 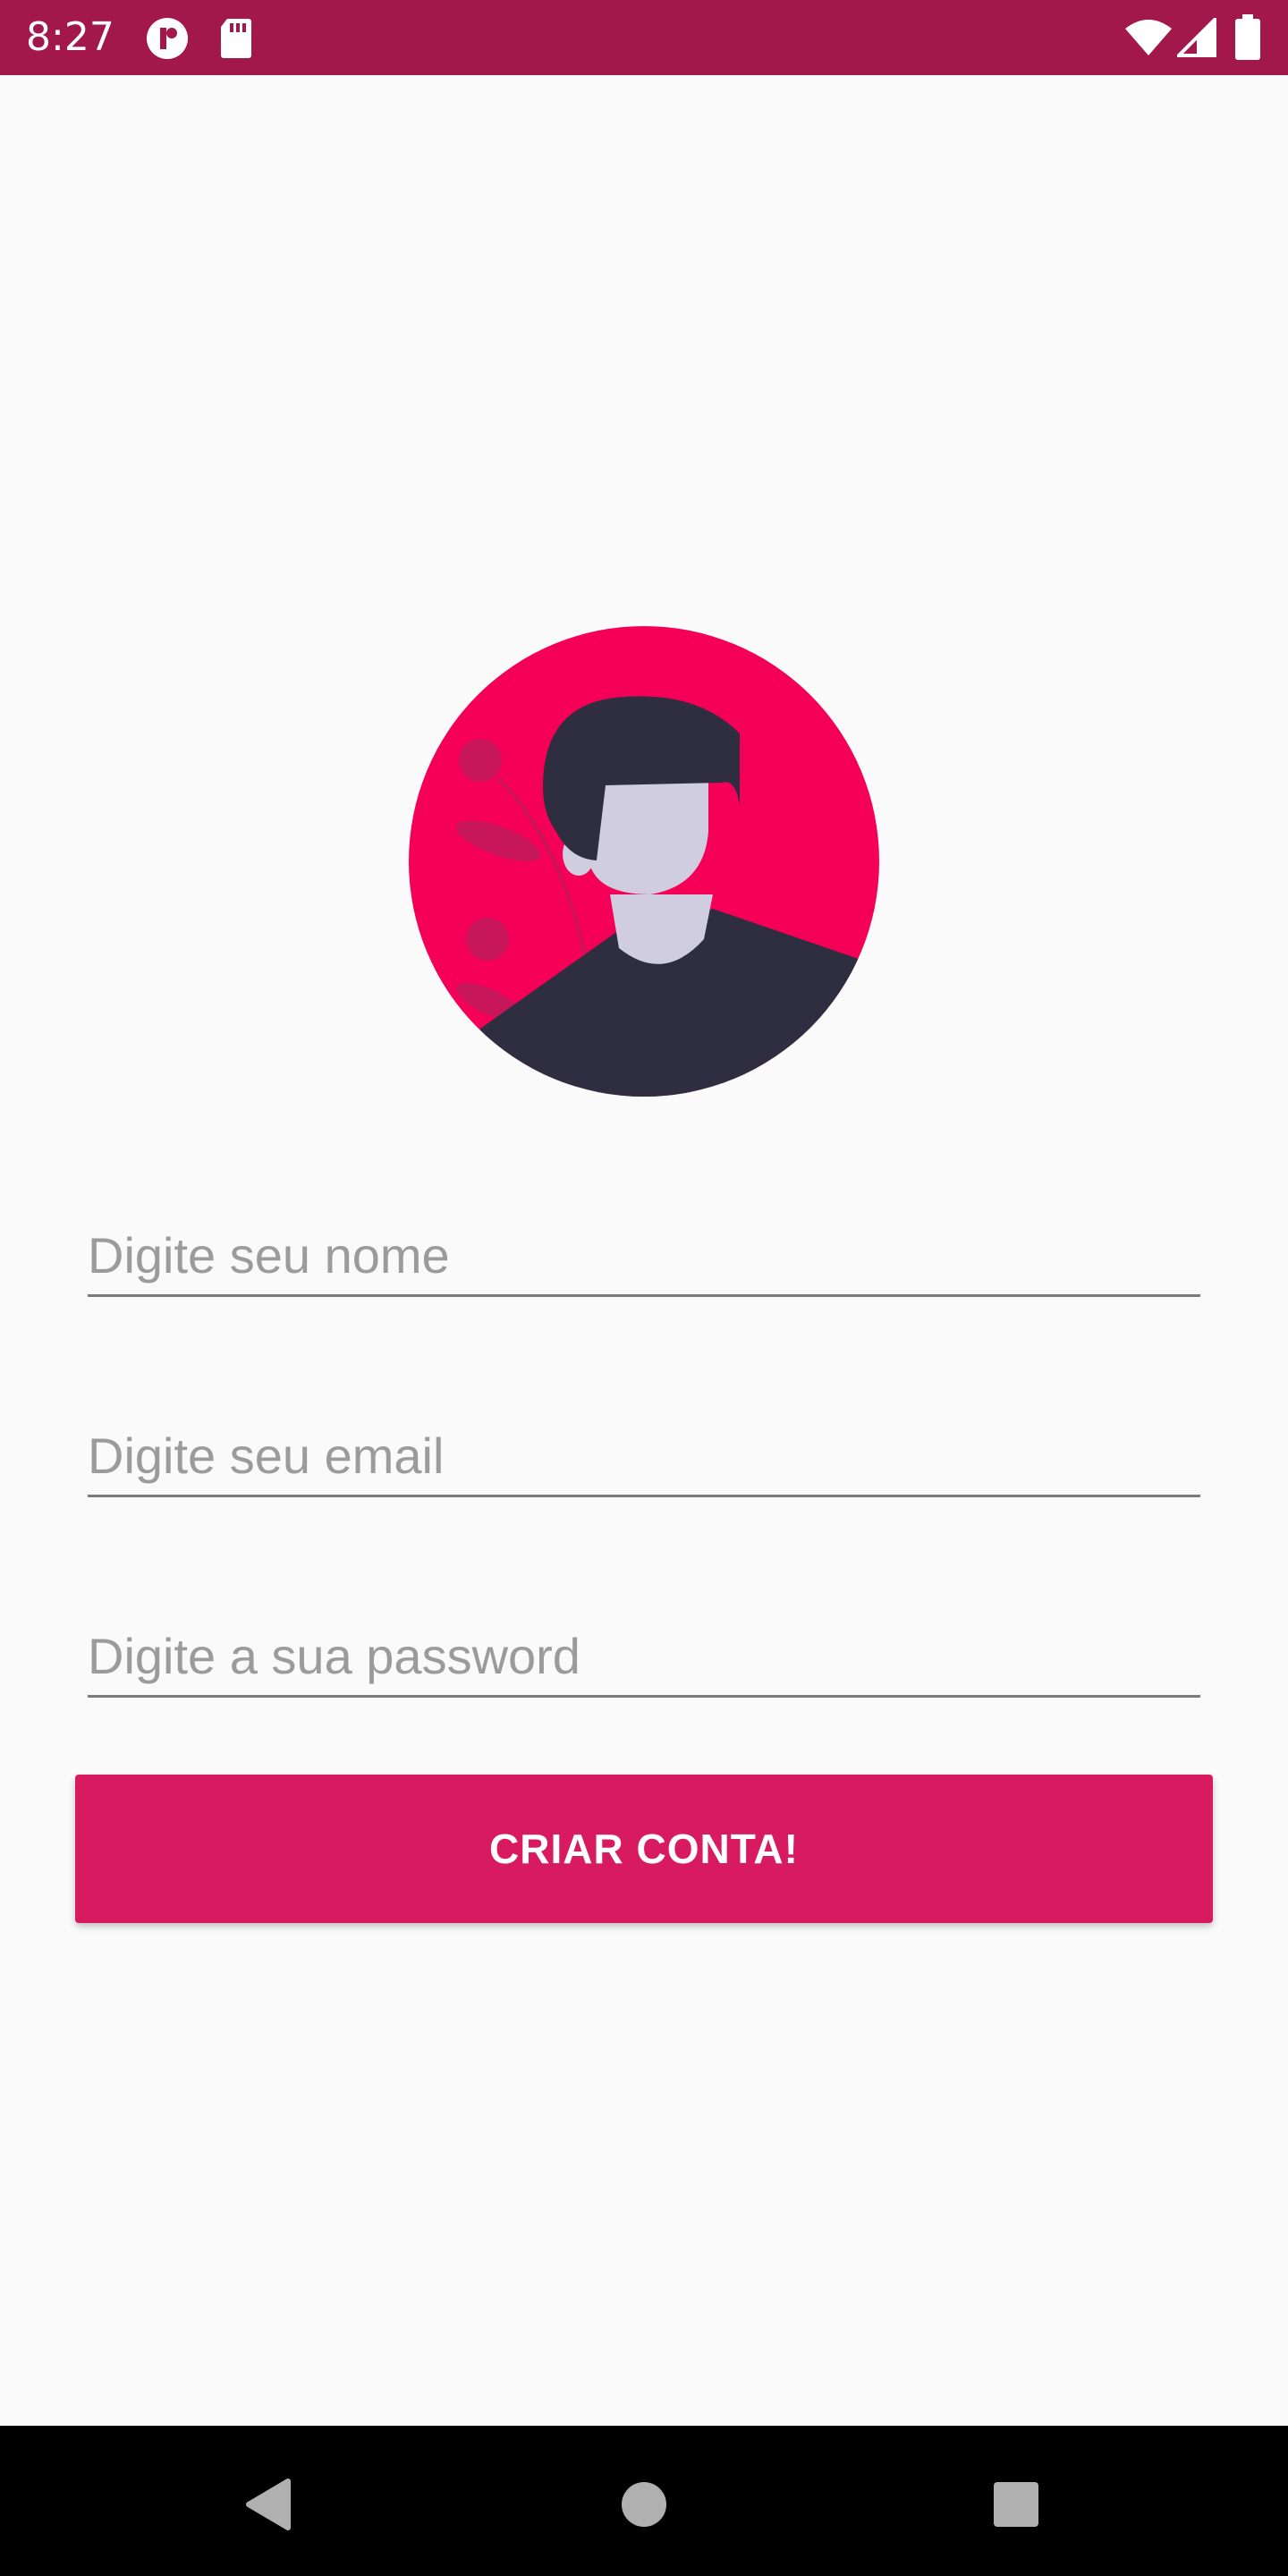 What do you see at coordinates (644, 861) in the screenshot?
I see `avatar` at bounding box center [644, 861].